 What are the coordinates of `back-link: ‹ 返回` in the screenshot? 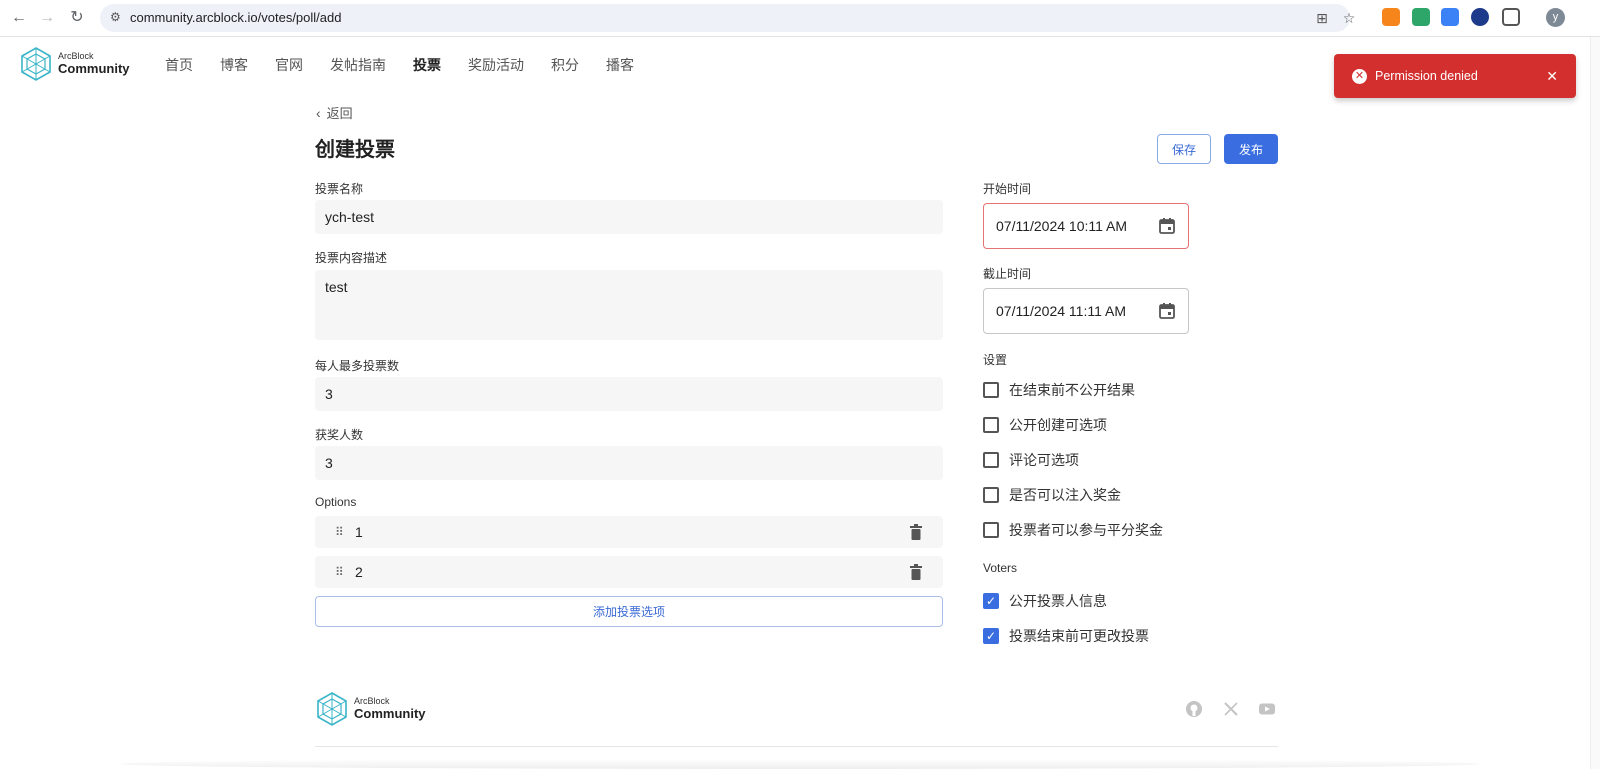 It's located at (334, 112).